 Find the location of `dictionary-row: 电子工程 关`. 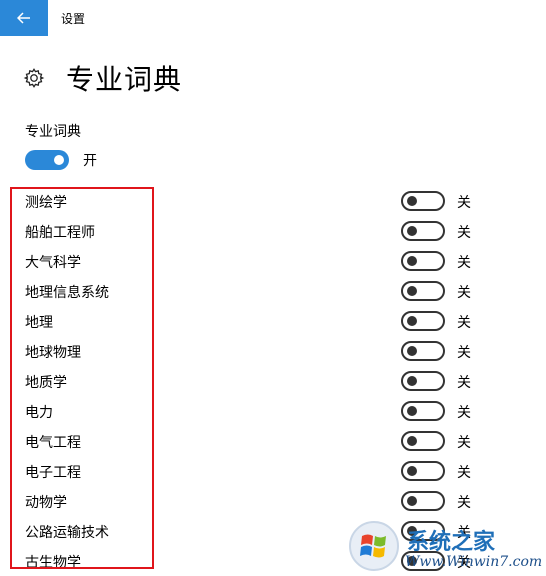

dictionary-row: 电子工程 关 is located at coordinates (273, 471).